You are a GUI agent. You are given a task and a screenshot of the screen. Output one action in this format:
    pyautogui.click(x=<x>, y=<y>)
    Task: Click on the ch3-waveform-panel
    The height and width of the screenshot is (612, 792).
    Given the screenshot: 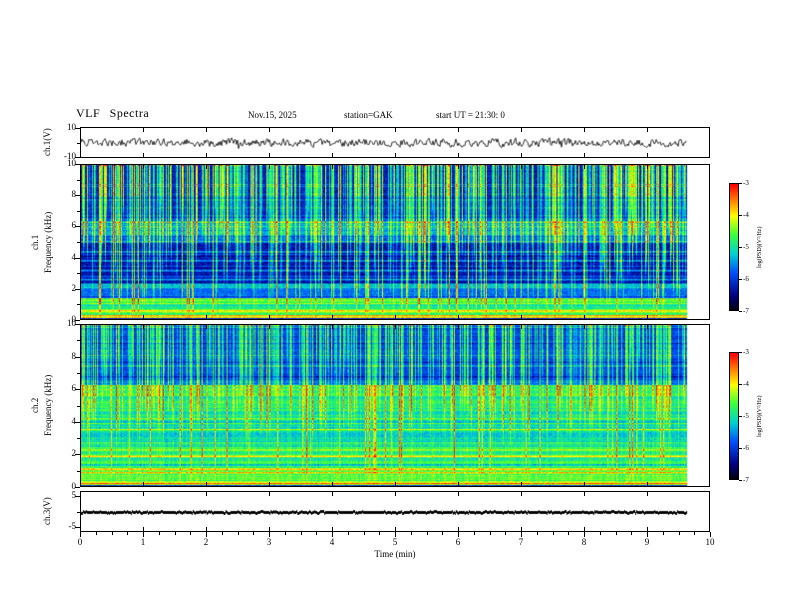 What is the action you would take?
    pyautogui.click(x=395, y=511)
    